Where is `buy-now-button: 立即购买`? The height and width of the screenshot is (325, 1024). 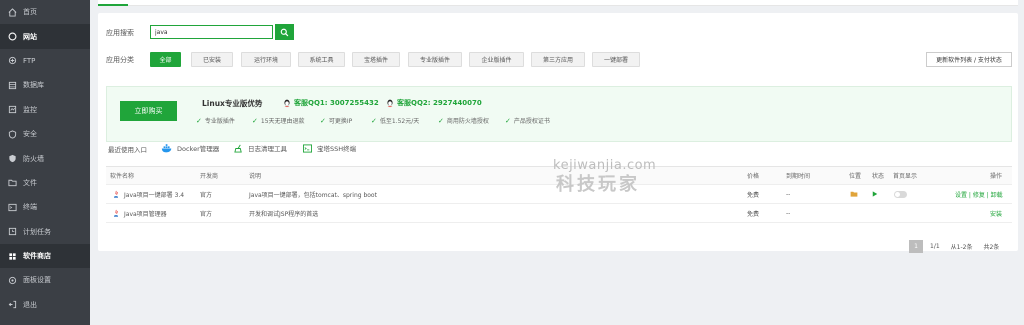
buy-now-button: 立即购买 is located at coordinates (148, 111).